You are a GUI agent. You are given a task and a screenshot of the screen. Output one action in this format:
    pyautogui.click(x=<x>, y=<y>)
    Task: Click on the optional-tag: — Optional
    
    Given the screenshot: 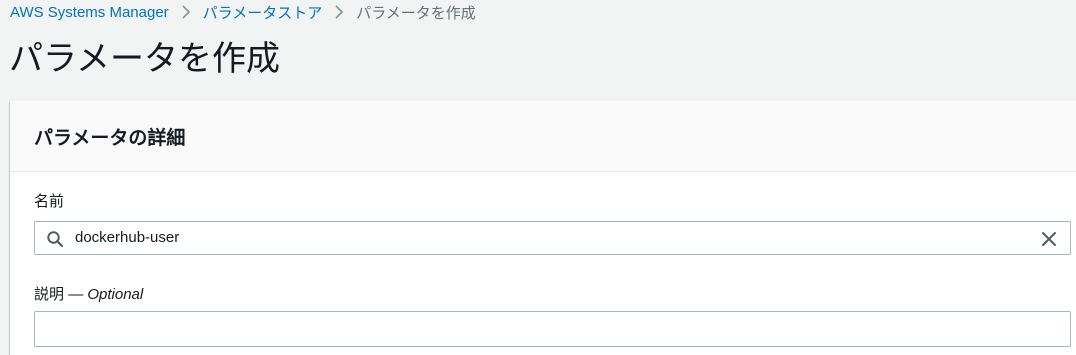 What is the action you would take?
    pyautogui.click(x=106, y=294)
    